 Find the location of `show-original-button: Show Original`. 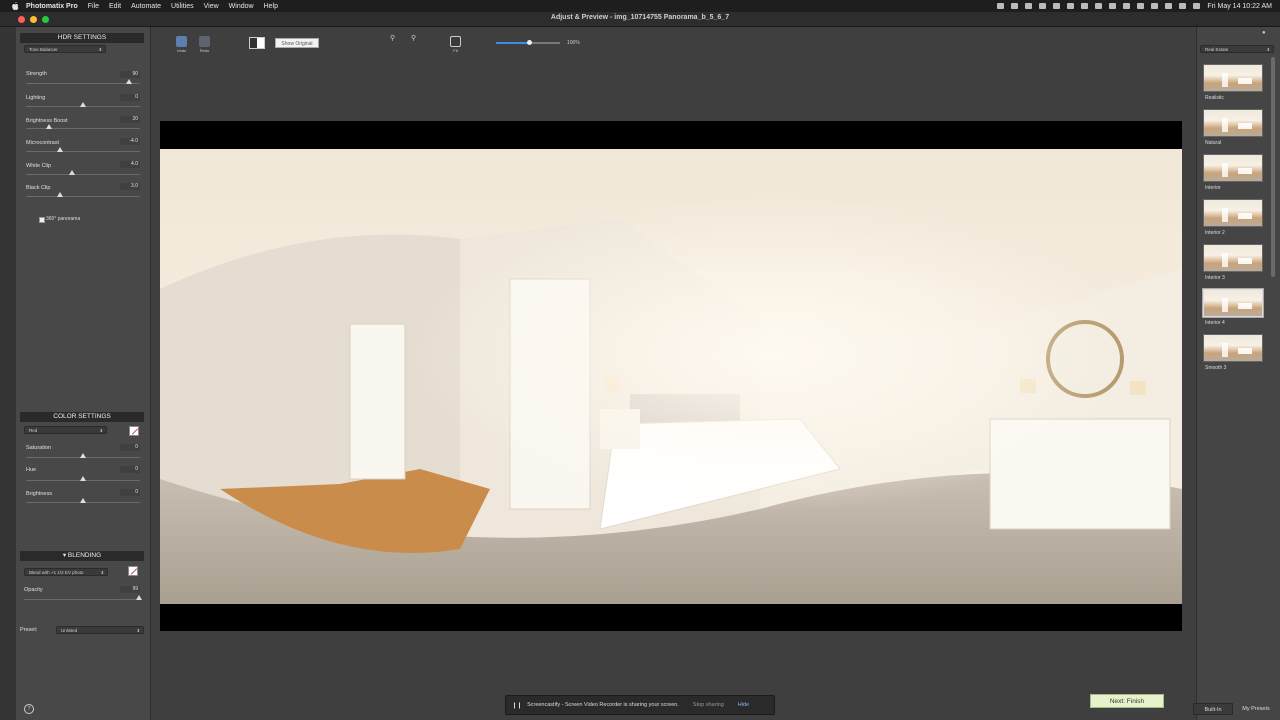

show-original-button: Show Original is located at coordinates (297, 43).